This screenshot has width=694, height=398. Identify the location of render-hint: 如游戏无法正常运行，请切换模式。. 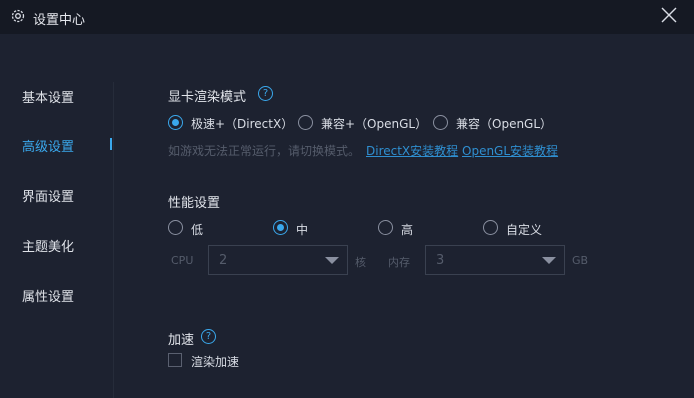
(264, 151).